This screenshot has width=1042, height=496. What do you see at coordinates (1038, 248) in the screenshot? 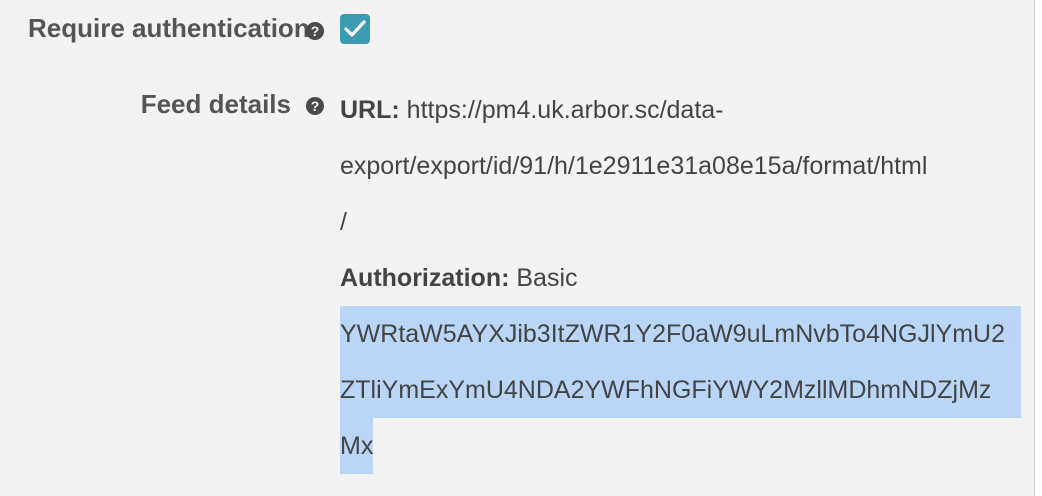
I see `right-gutter` at bounding box center [1038, 248].